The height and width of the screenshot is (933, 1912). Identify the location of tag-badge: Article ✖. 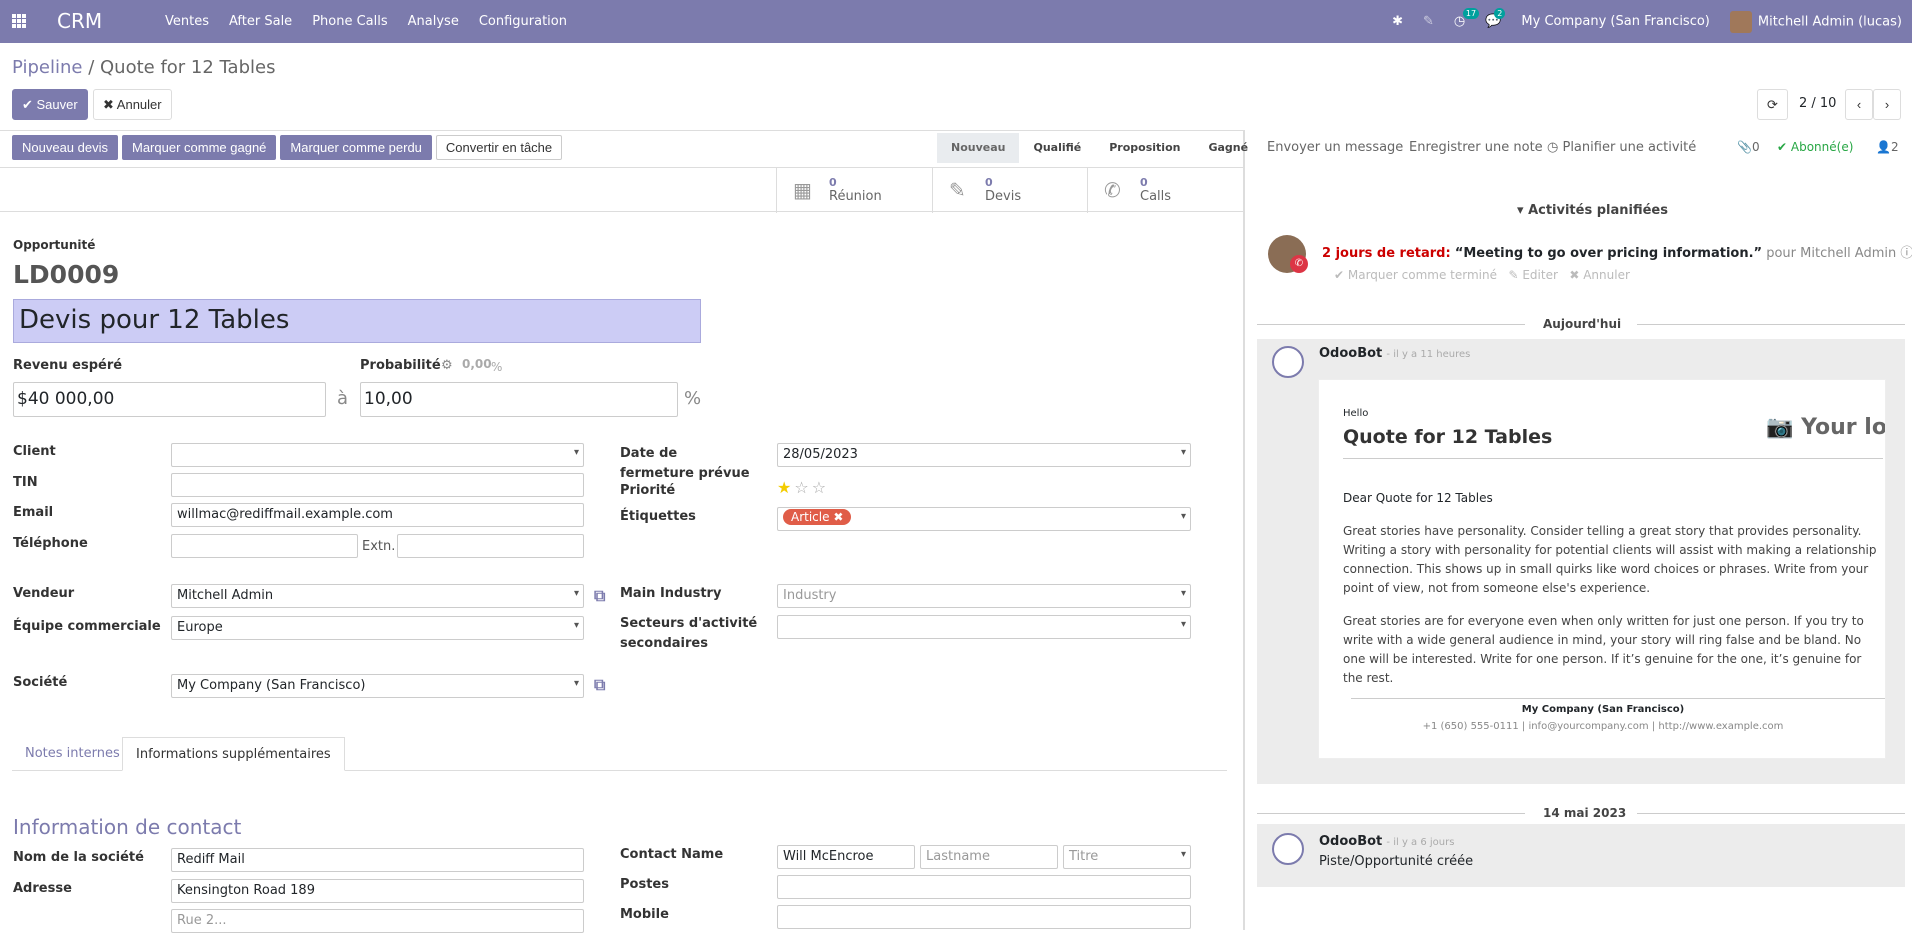
(817, 517).